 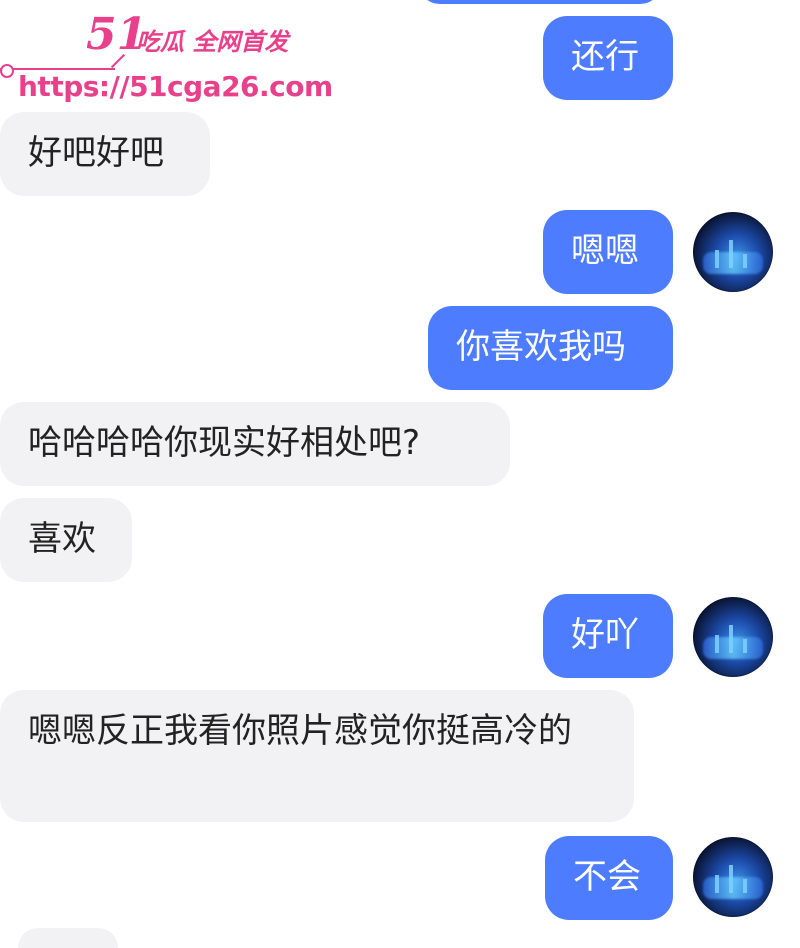 What do you see at coordinates (68, 938) in the screenshot?
I see `partial-incoming-bubble` at bounding box center [68, 938].